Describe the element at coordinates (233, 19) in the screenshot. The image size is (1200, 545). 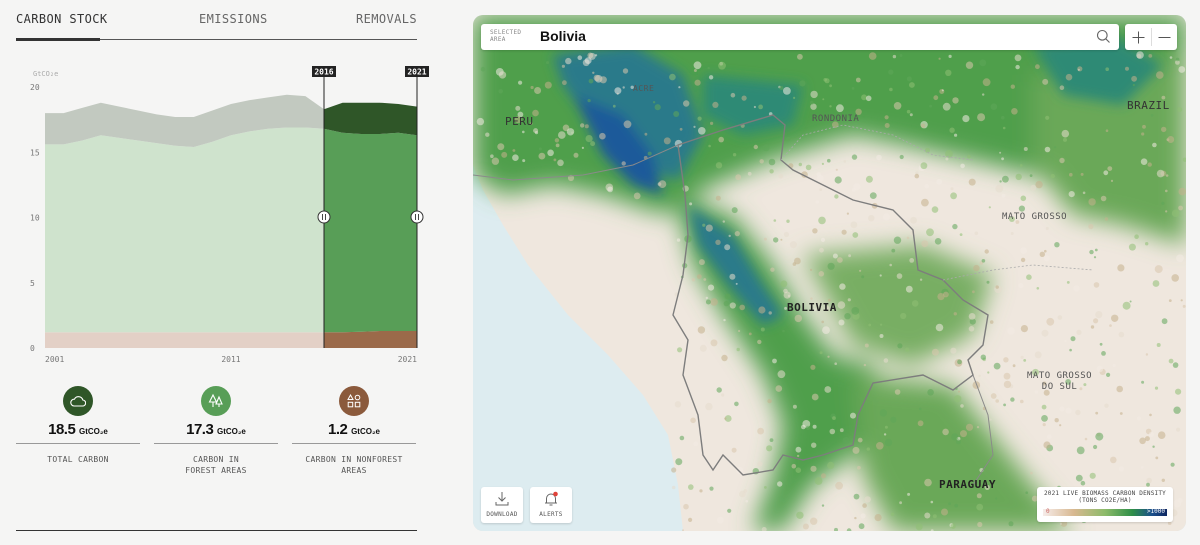
I see `tab-emissions: EMISSIONS` at that location.